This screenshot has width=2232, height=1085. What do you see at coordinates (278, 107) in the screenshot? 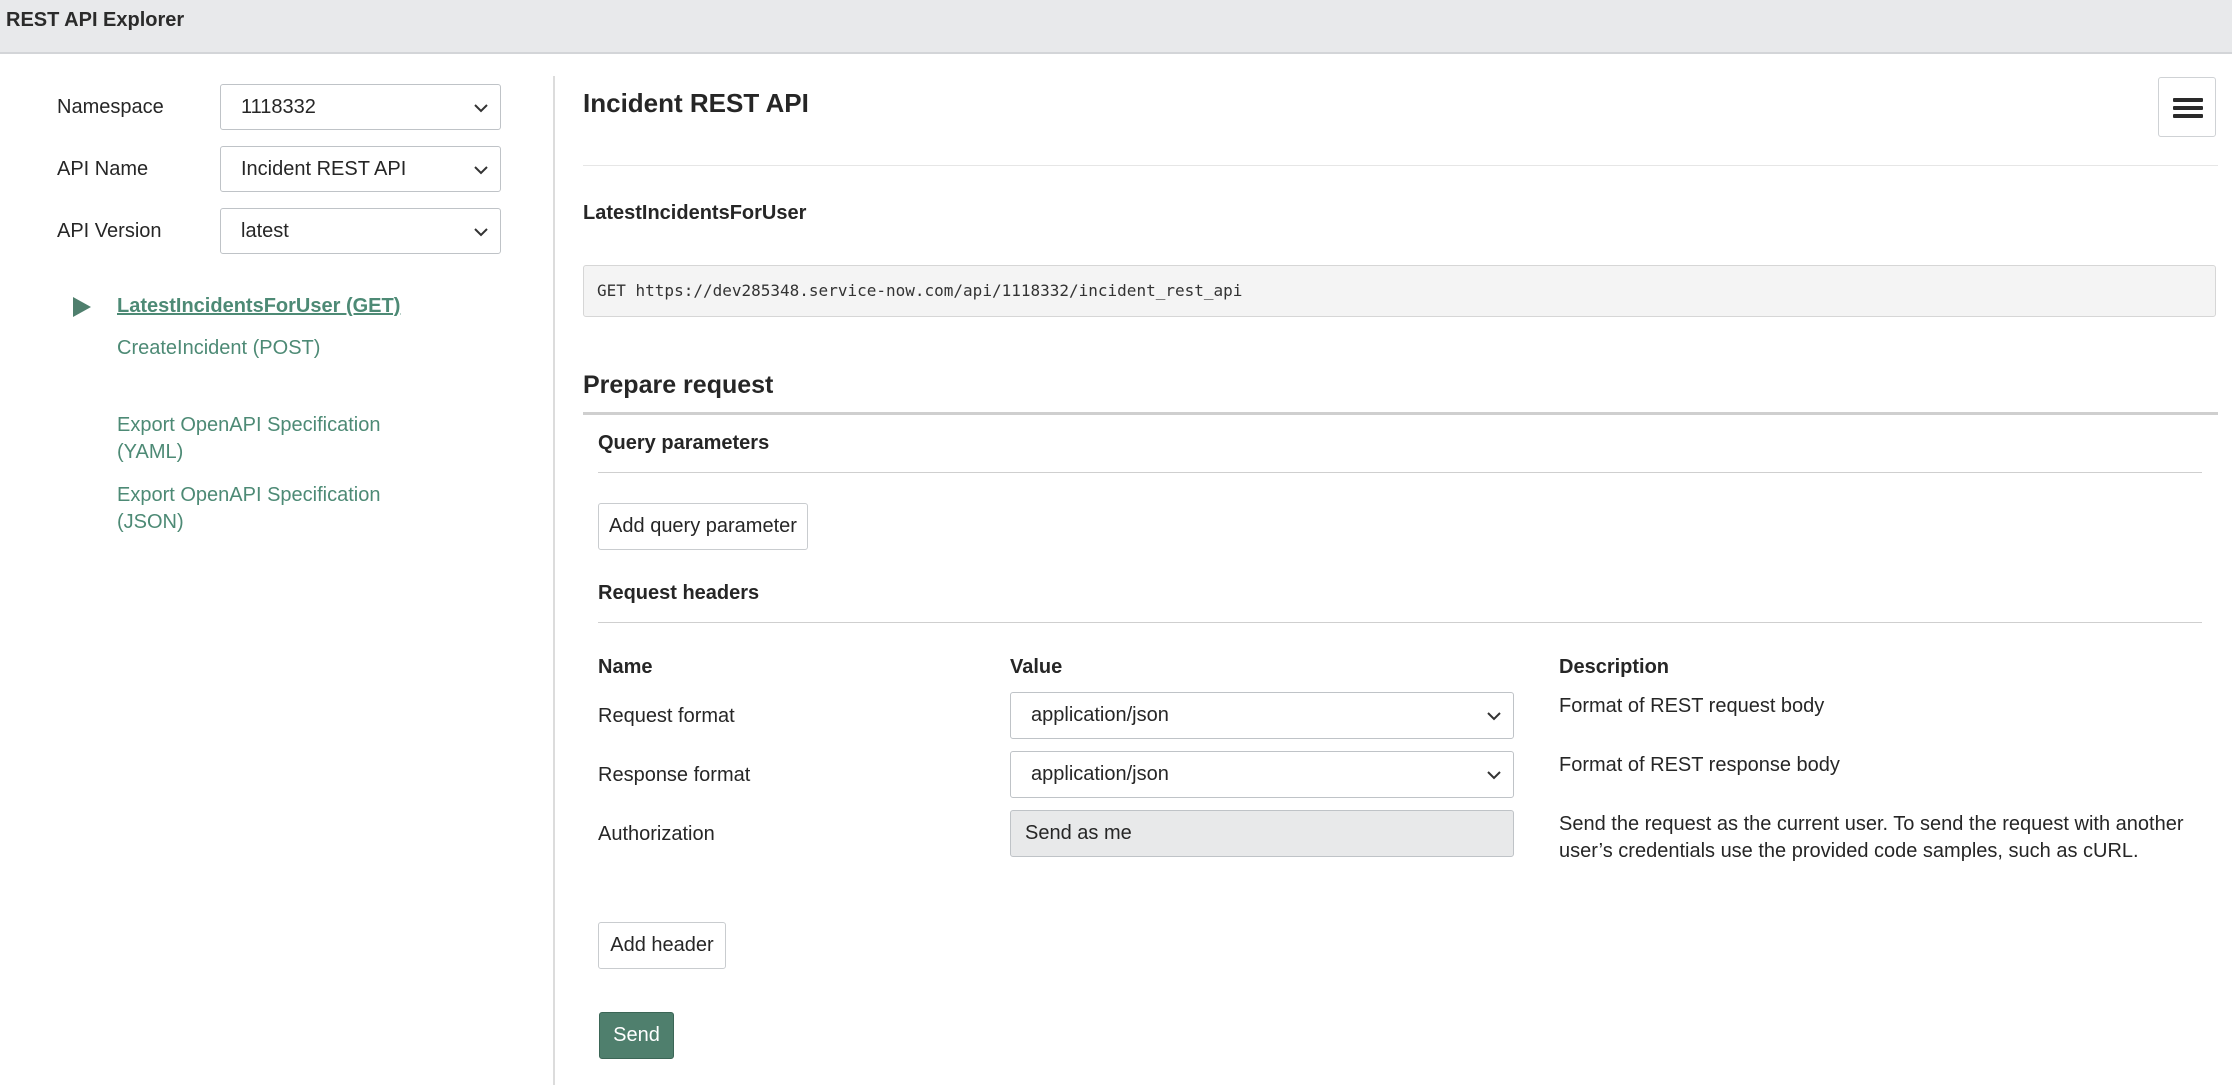
I see `namespace-value: 1118332` at bounding box center [278, 107].